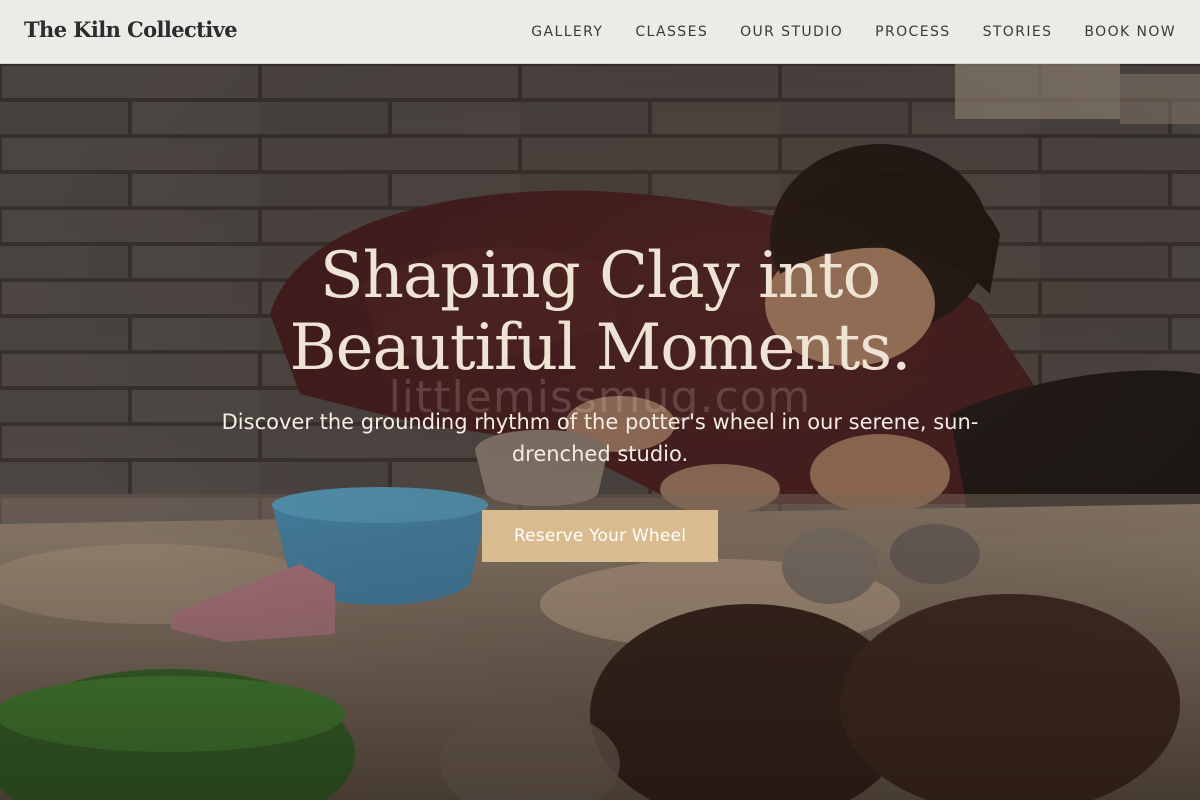 The height and width of the screenshot is (800, 1200). What do you see at coordinates (912, 32) in the screenshot?
I see `nav-process: PROCESS` at bounding box center [912, 32].